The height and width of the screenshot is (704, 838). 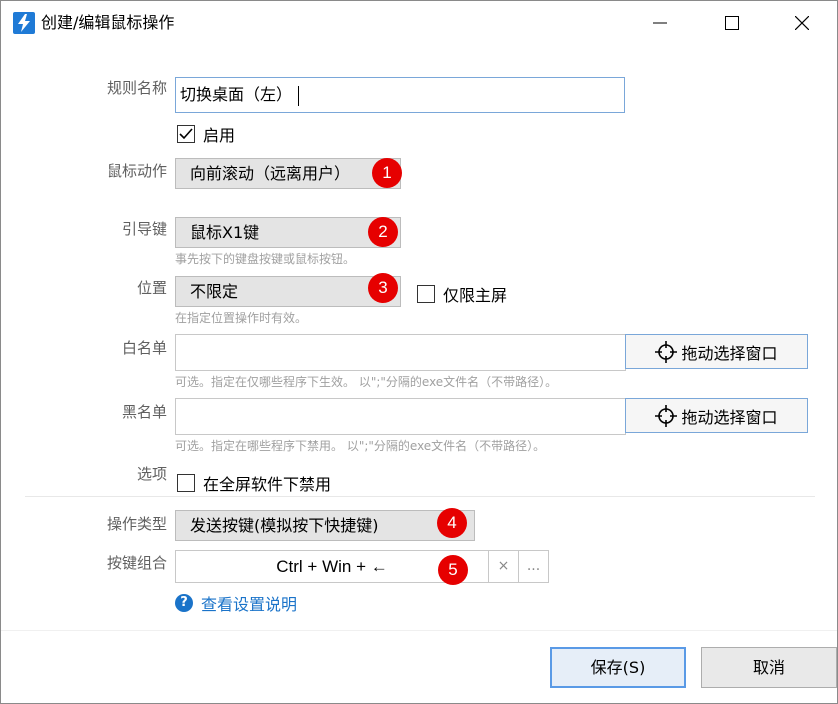 What do you see at coordinates (265, 259) in the screenshot?
I see `lead-key-hint: 事先按下的键盘按键或鼠标按钮。` at bounding box center [265, 259].